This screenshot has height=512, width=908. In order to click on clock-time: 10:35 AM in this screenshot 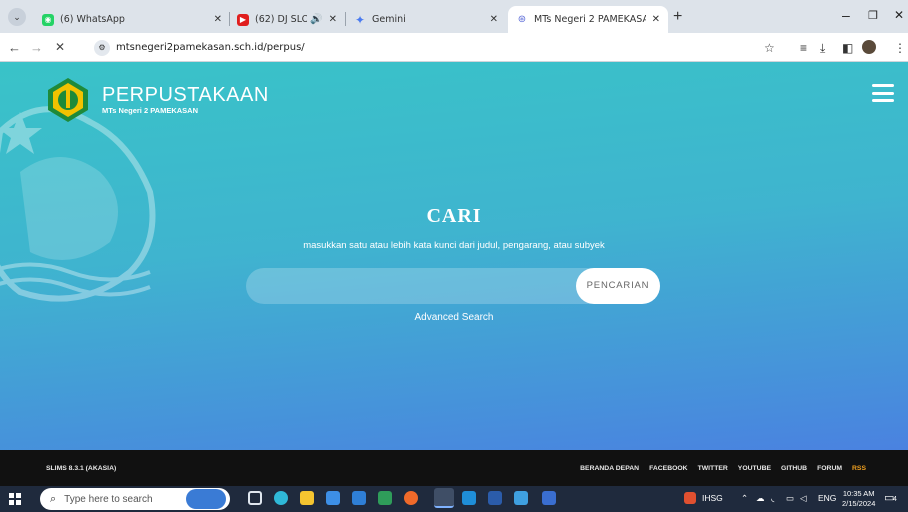, I will do `click(858, 493)`.